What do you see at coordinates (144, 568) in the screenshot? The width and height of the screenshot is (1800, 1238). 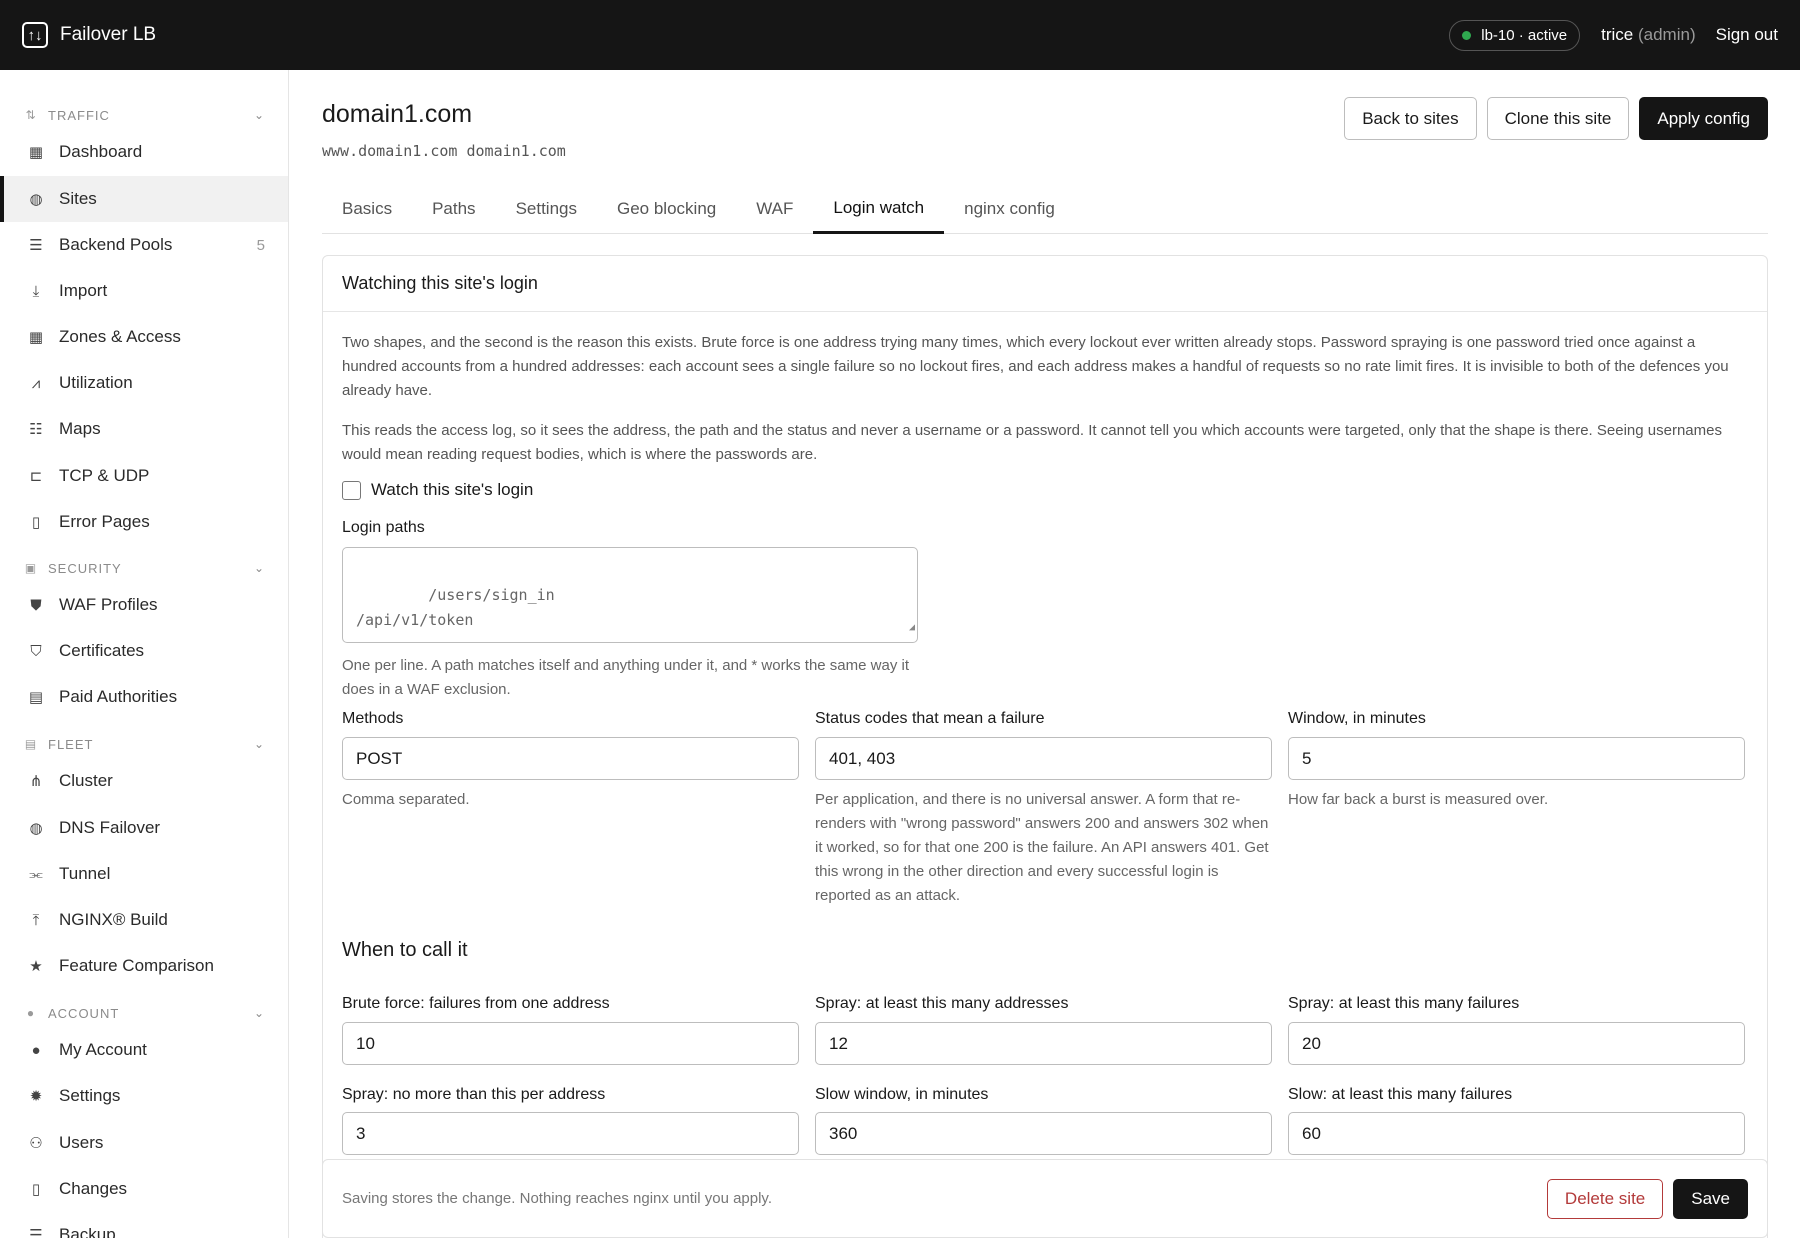 I see `section-security: ▣ SECURITY ⌄` at bounding box center [144, 568].